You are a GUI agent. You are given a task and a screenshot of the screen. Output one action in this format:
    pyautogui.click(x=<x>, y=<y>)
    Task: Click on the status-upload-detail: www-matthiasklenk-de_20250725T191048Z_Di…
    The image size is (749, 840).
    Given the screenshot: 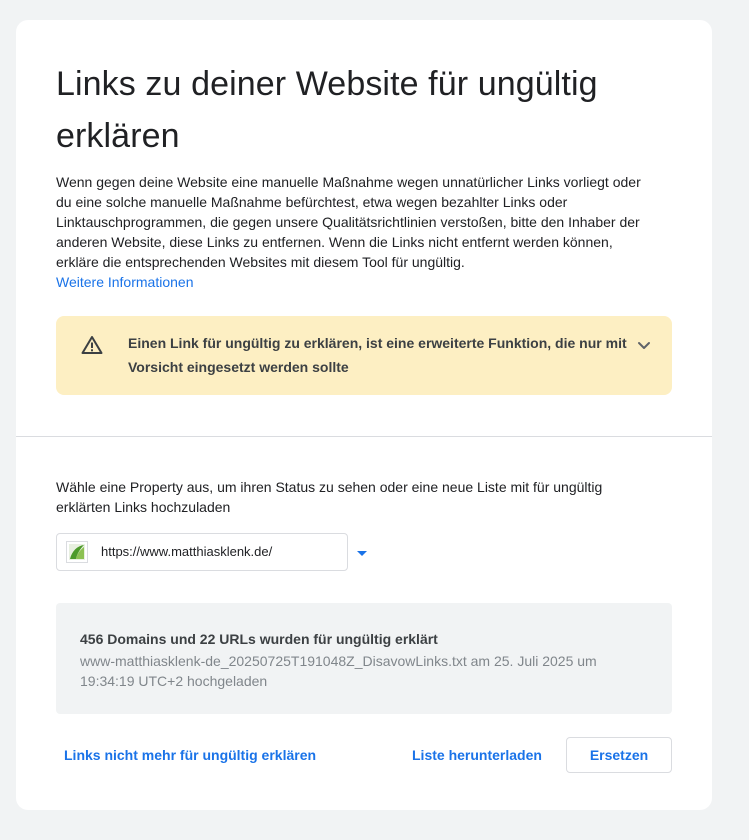 What is the action you would take?
    pyautogui.click(x=338, y=671)
    